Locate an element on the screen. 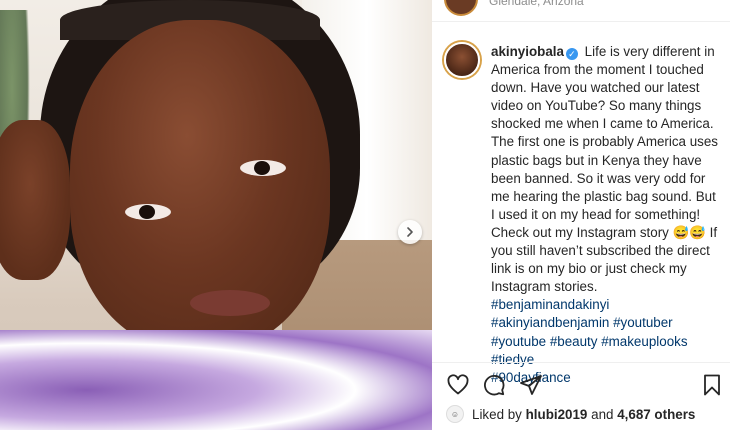  hashtag-link: #akinyiandbenjamin #youtuber is located at coordinates (607, 323).